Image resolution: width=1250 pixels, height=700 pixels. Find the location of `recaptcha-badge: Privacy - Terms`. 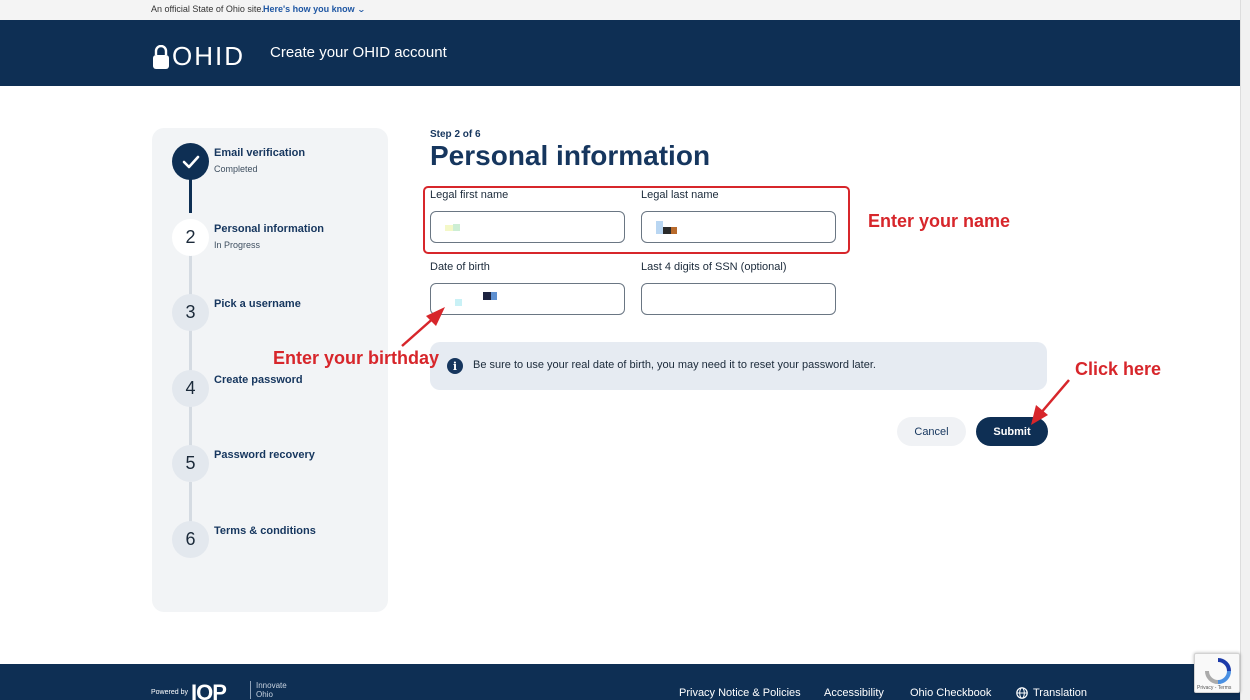

recaptcha-badge: Privacy - Terms is located at coordinates (1217, 673).